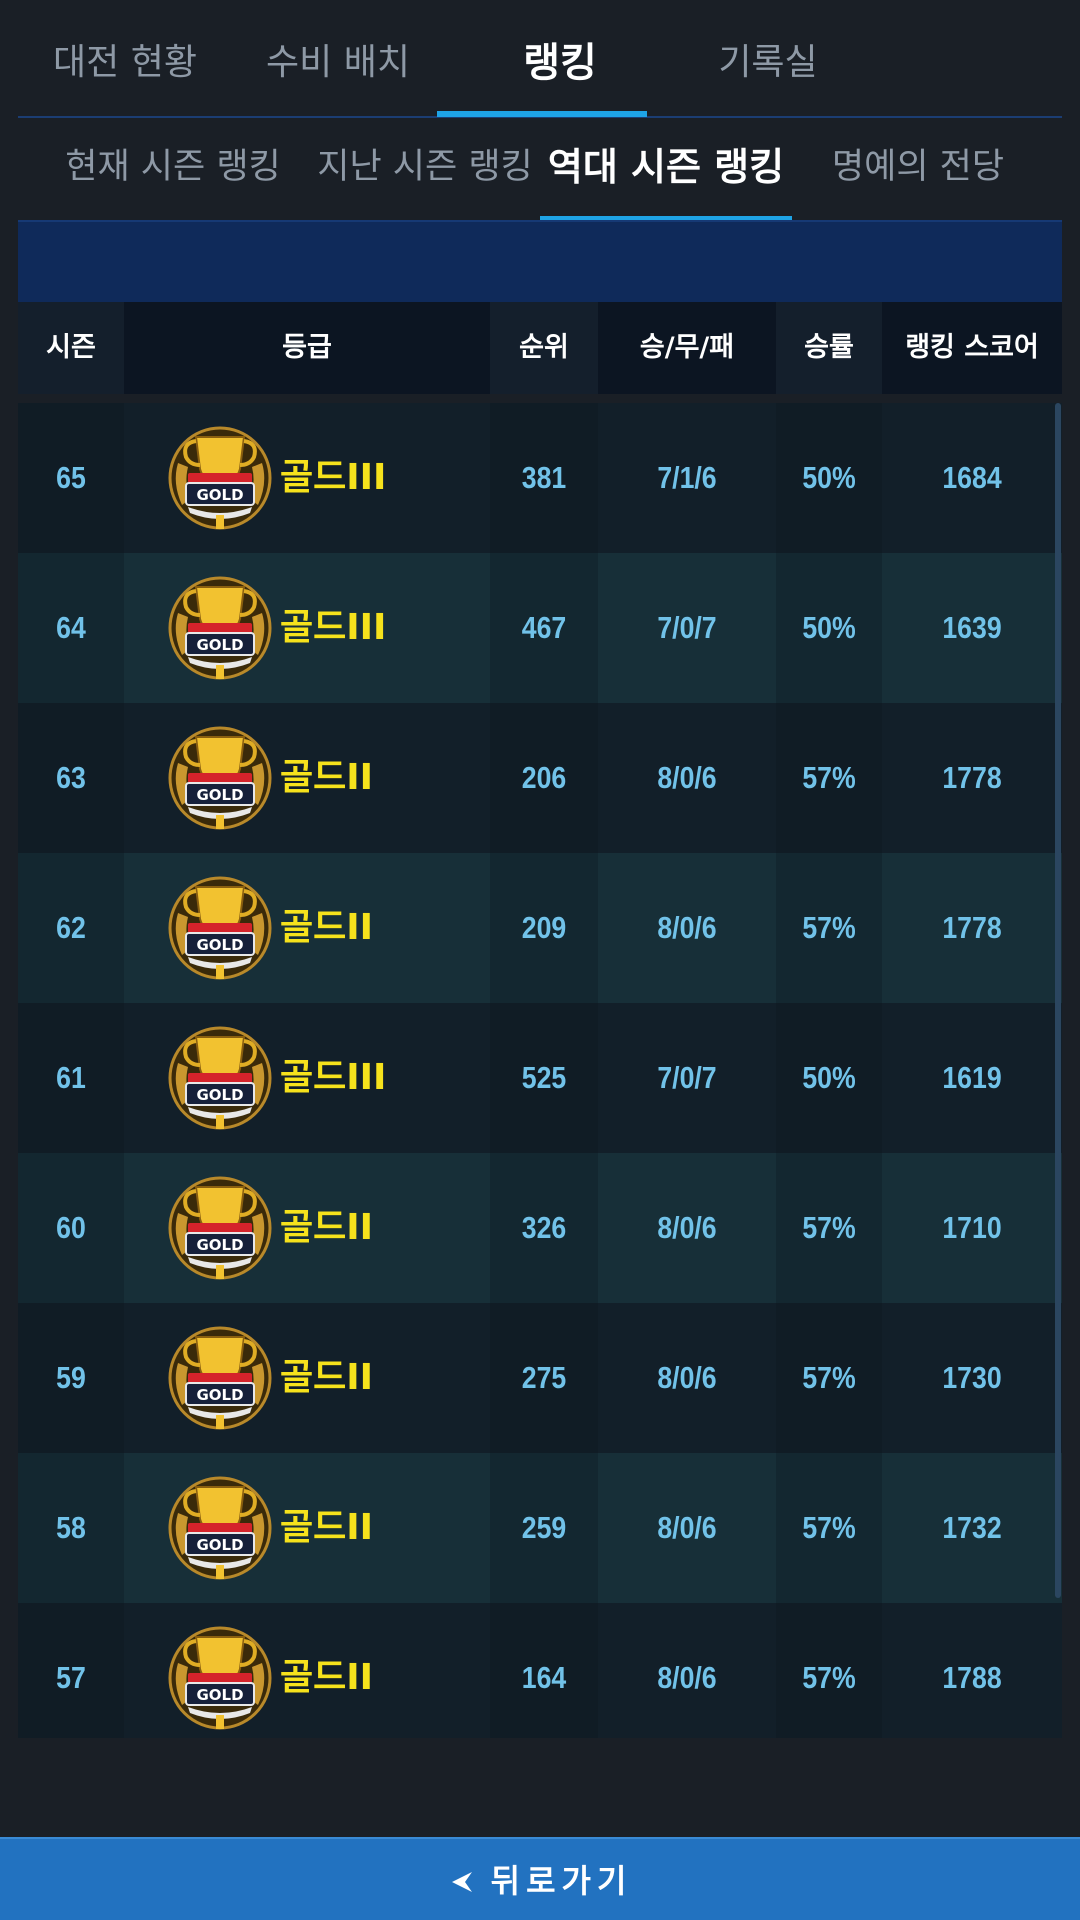  What do you see at coordinates (687, 477) in the screenshot?
I see `cell-record: 7/1/6` at bounding box center [687, 477].